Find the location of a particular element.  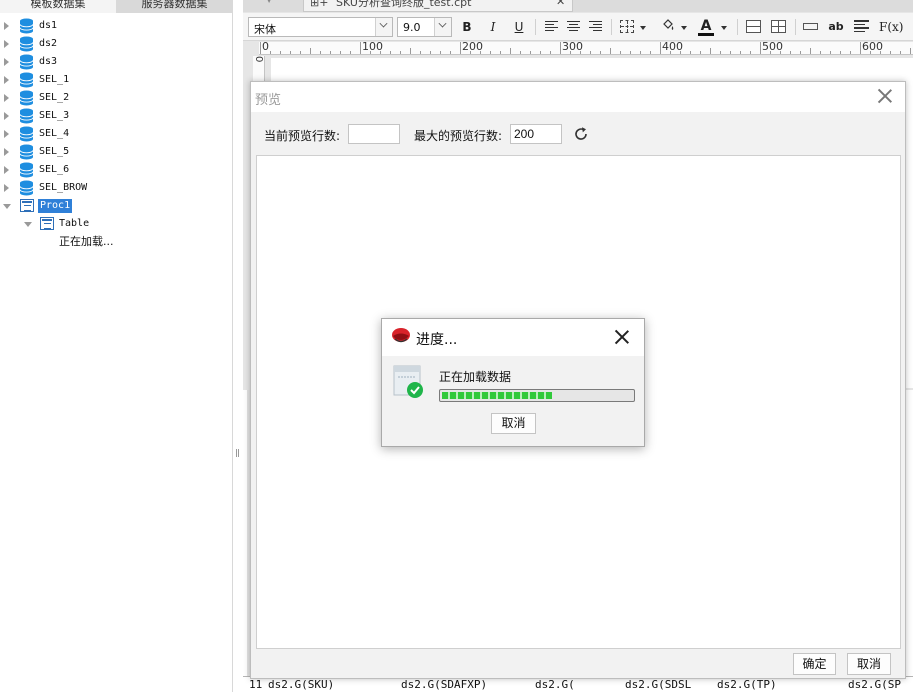

paragraph-icon is located at coordinates (861, 26).